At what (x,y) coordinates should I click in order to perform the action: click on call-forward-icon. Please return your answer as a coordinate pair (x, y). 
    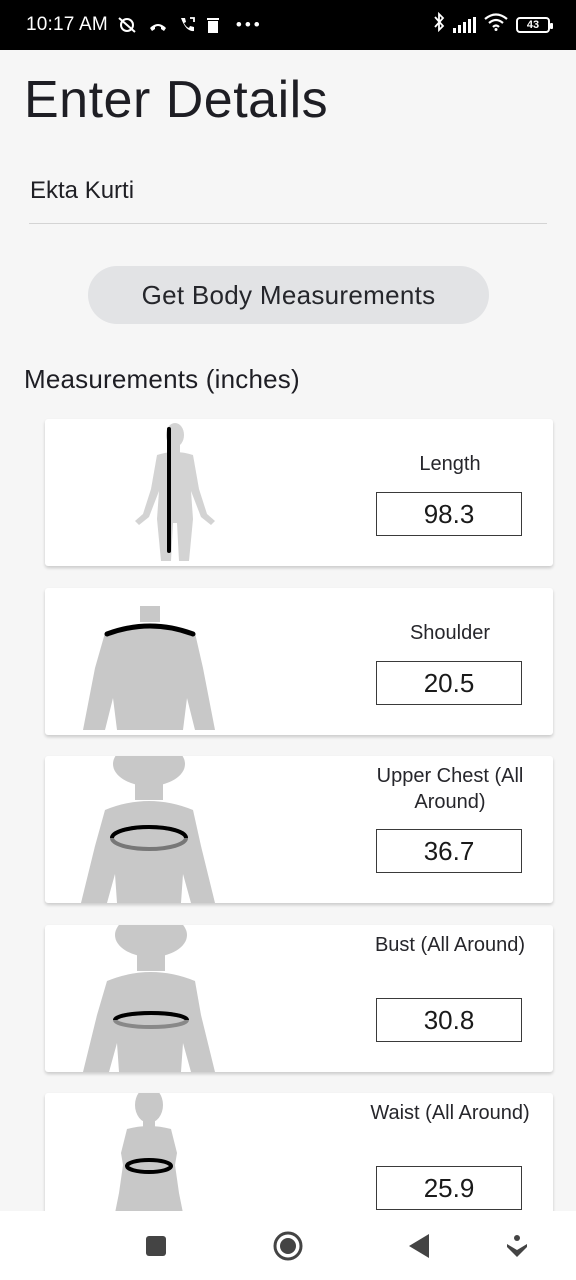
    Looking at the image, I should click on (187, 25).